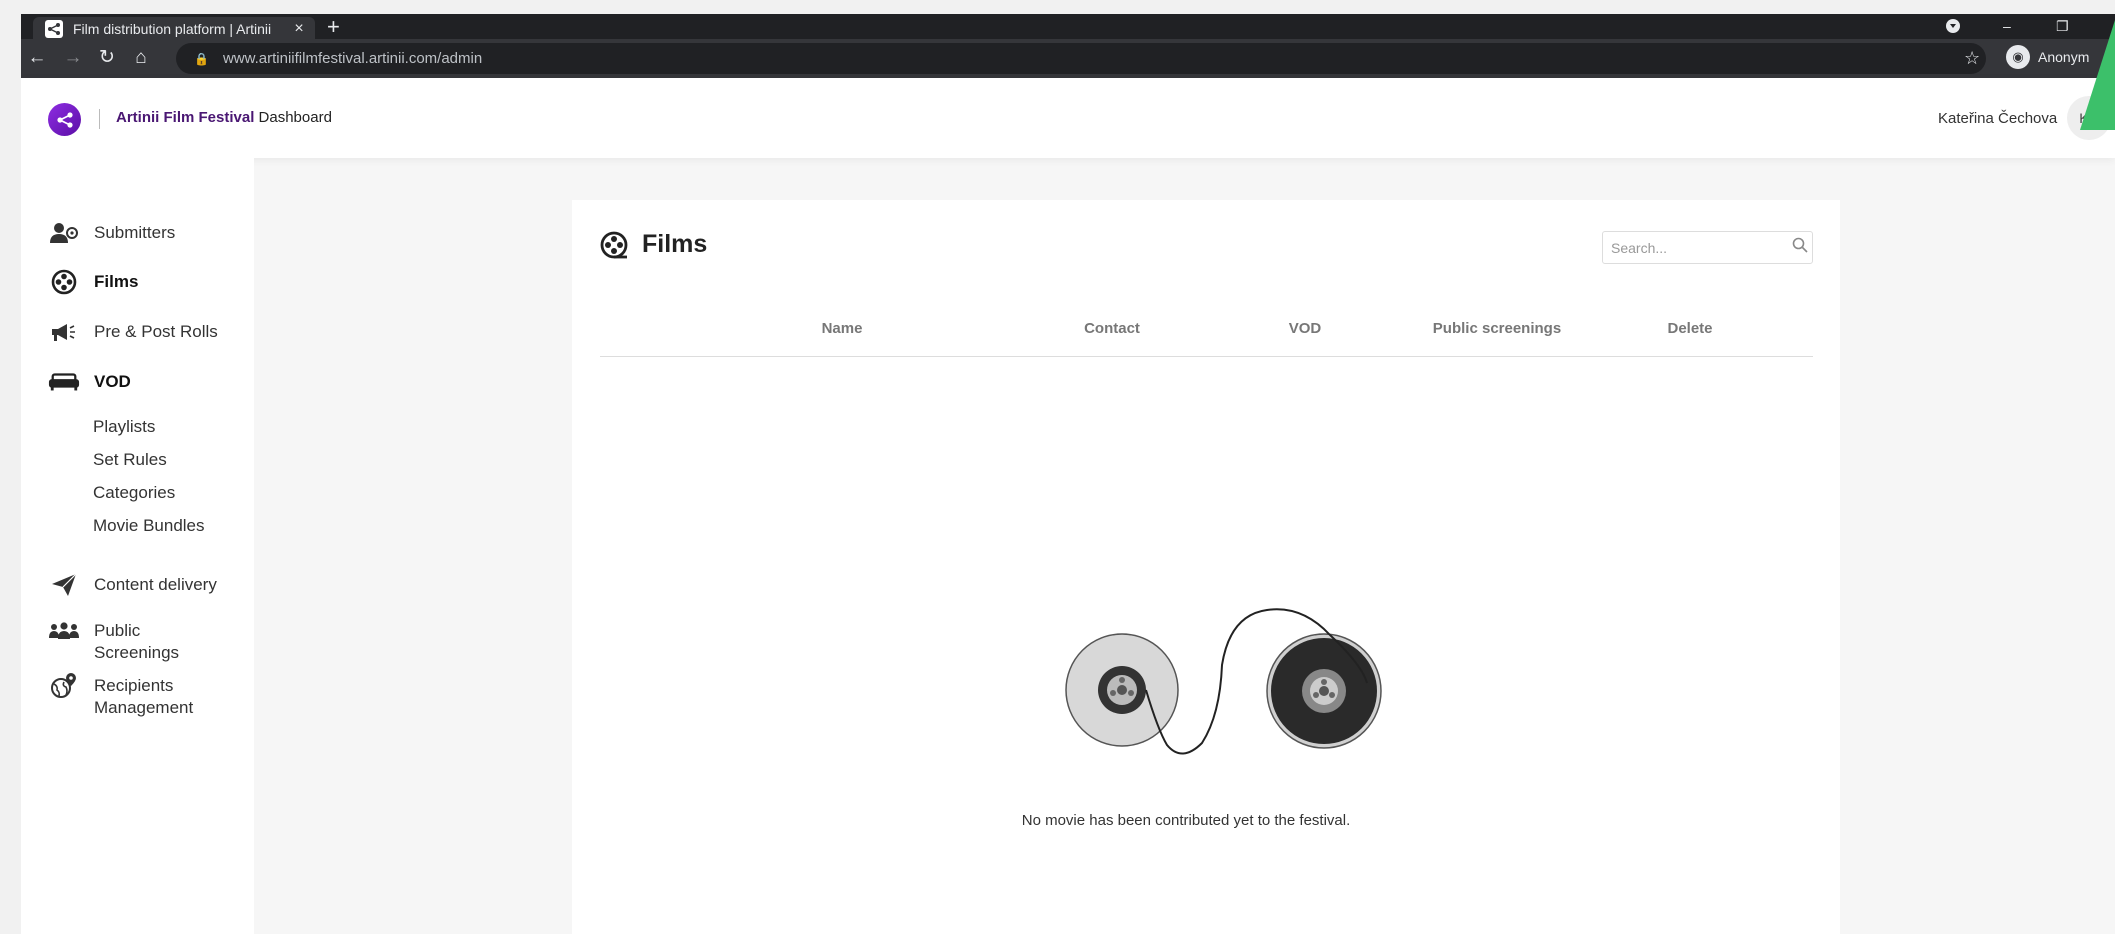 The width and height of the screenshot is (2115, 934). Describe the element at coordinates (2097, 77) in the screenshot. I see `green-pointer-arrow` at that location.